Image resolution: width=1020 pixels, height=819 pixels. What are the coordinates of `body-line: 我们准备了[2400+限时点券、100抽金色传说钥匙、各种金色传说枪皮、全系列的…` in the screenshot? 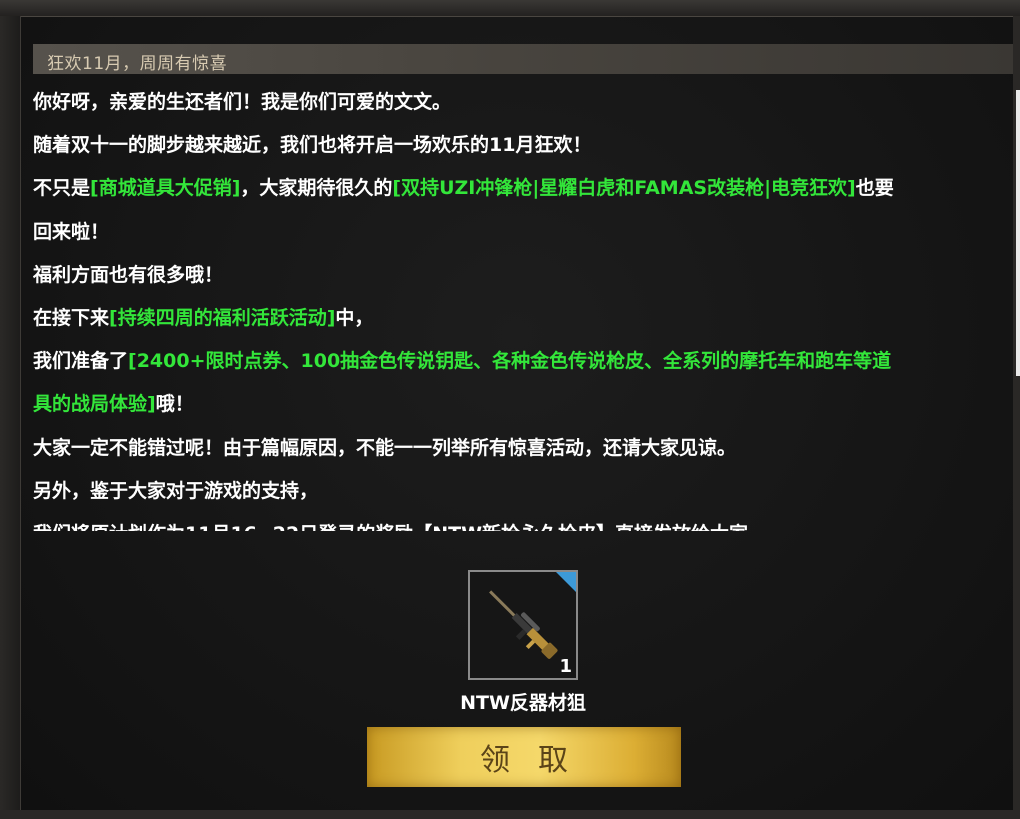 It's located at (515, 361).